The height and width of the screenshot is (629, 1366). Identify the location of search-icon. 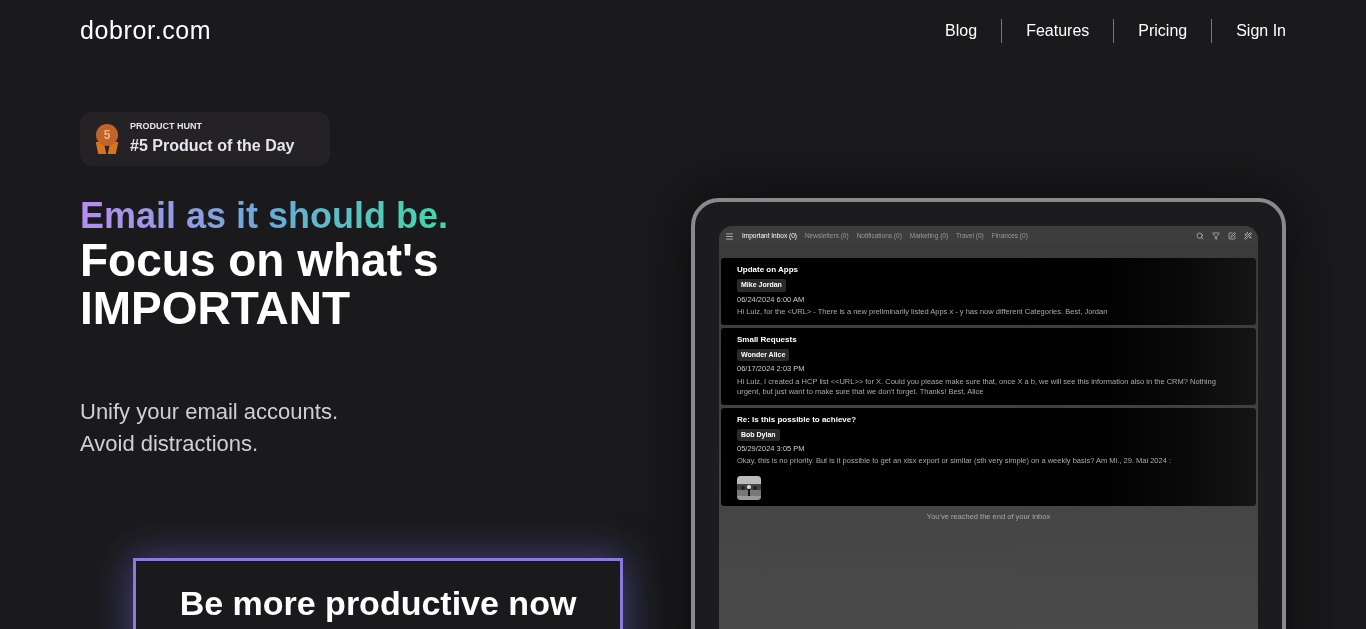
(1200, 236).